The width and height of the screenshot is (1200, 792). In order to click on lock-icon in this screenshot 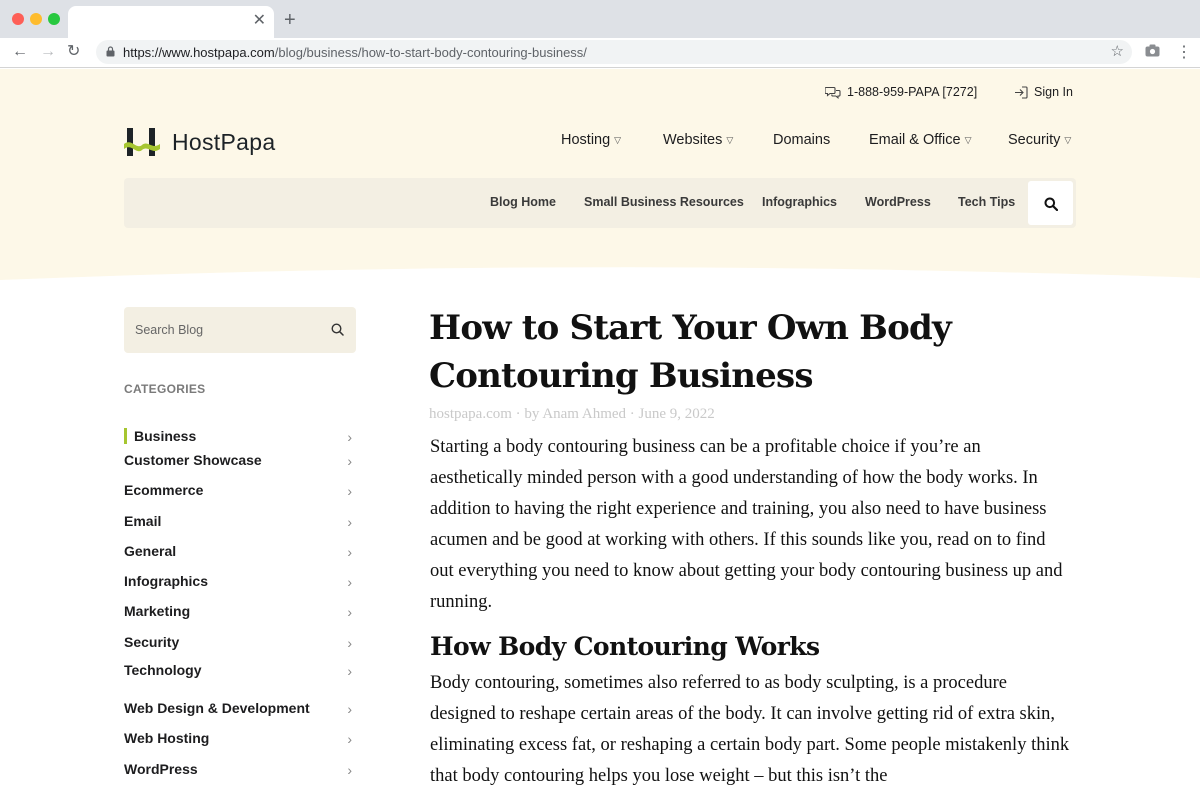, I will do `click(110, 51)`.